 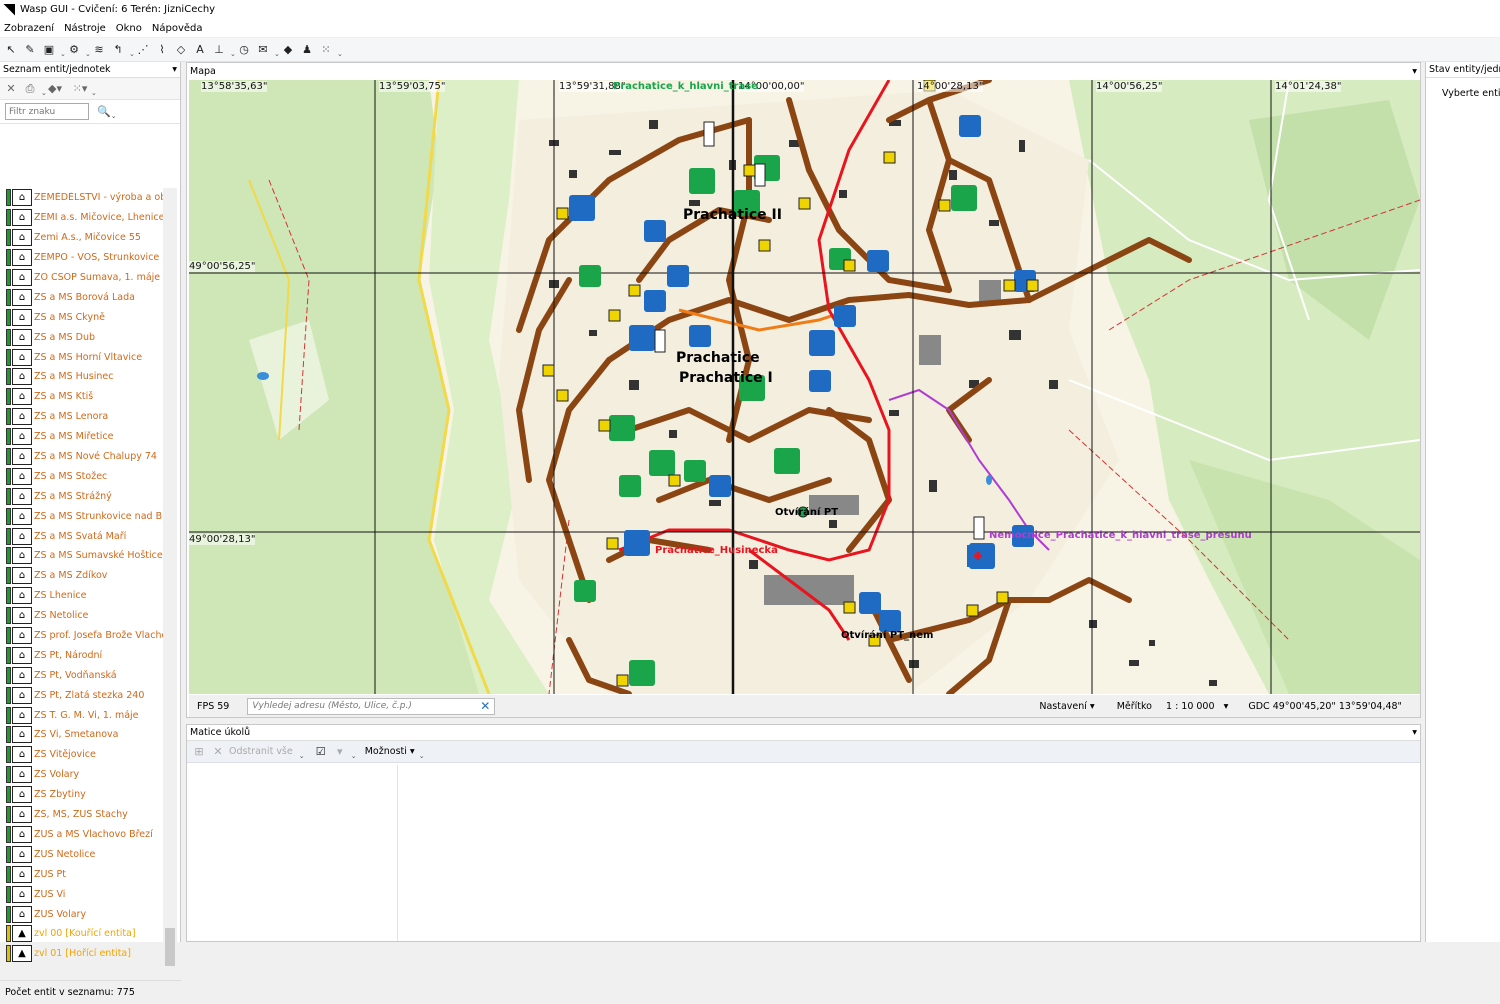 What do you see at coordinates (170, 584) in the screenshot?
I see `entity-list-scrollbar` at bounding box center [170, 584].